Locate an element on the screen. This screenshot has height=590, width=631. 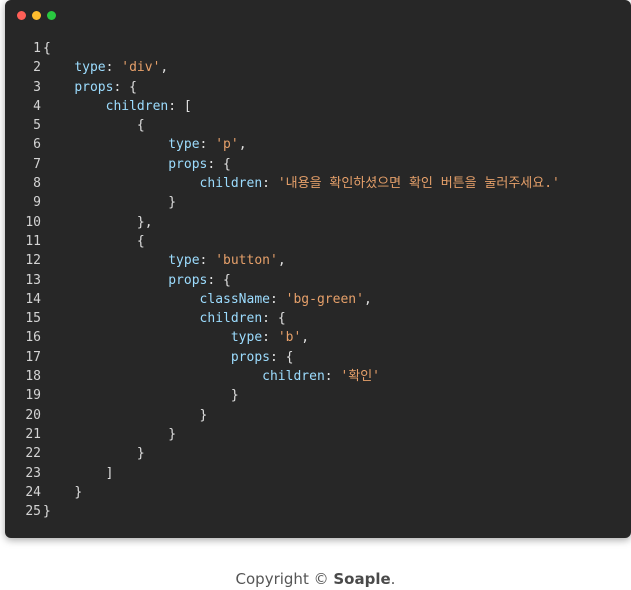
minimize-window-button is located at coordinates (36, 15).